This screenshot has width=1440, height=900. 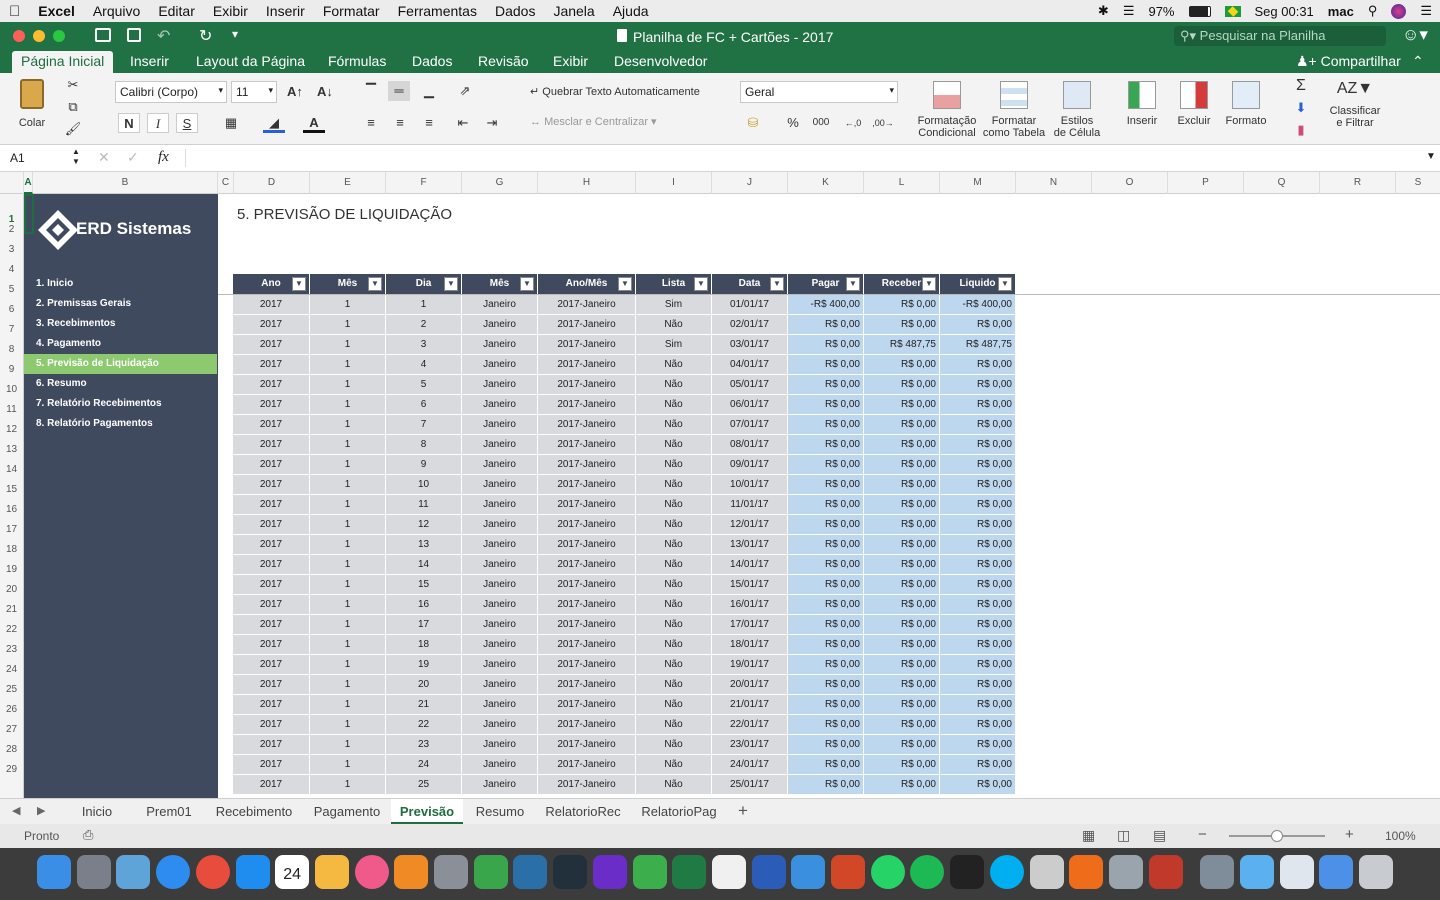 What do you see at coordinates (1232, 11) in the screenshot?
I see `flag-icon` at bounding box center [1232, 11].